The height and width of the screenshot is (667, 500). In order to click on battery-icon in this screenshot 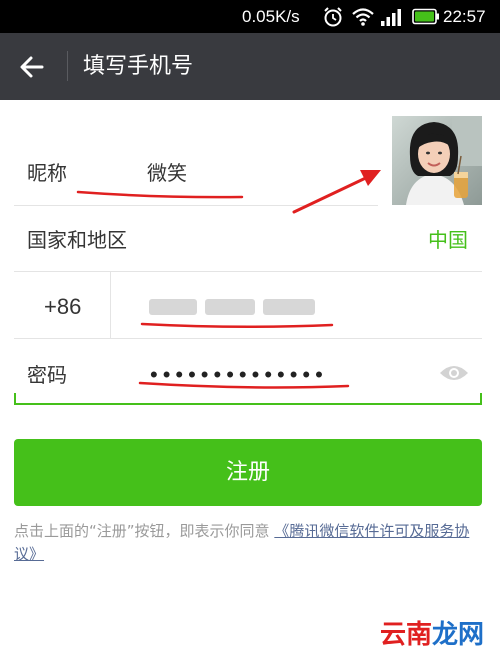, I will do `click(425, 16)`.